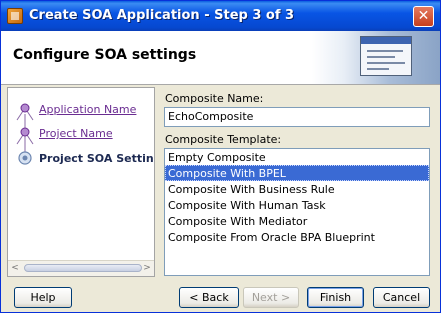 This screenshot has width=441, height=313. I want to click on composite-template-label: Composite Template:, so click(223, 139).